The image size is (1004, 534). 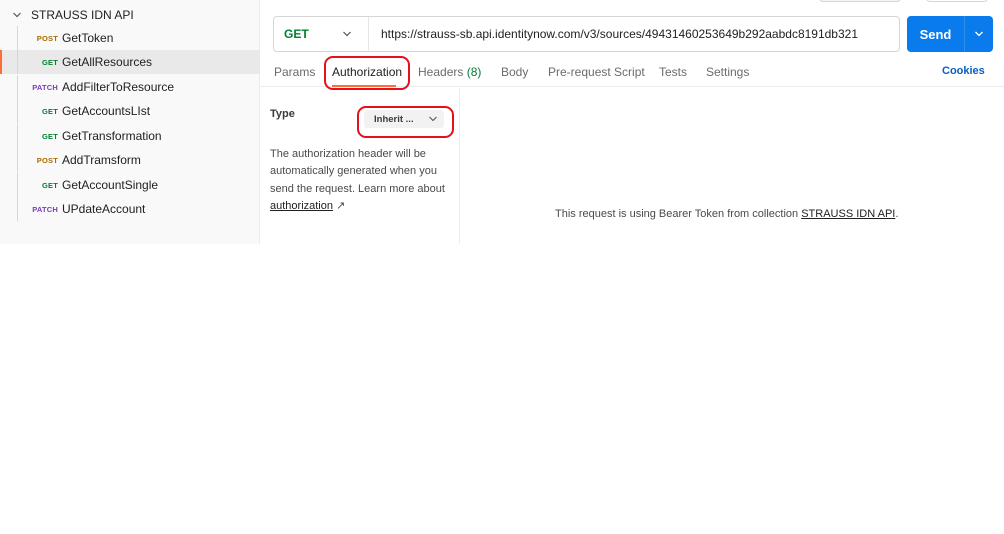 I want to click on request-name: GetAccountSingle, so click(x=110, y=185).